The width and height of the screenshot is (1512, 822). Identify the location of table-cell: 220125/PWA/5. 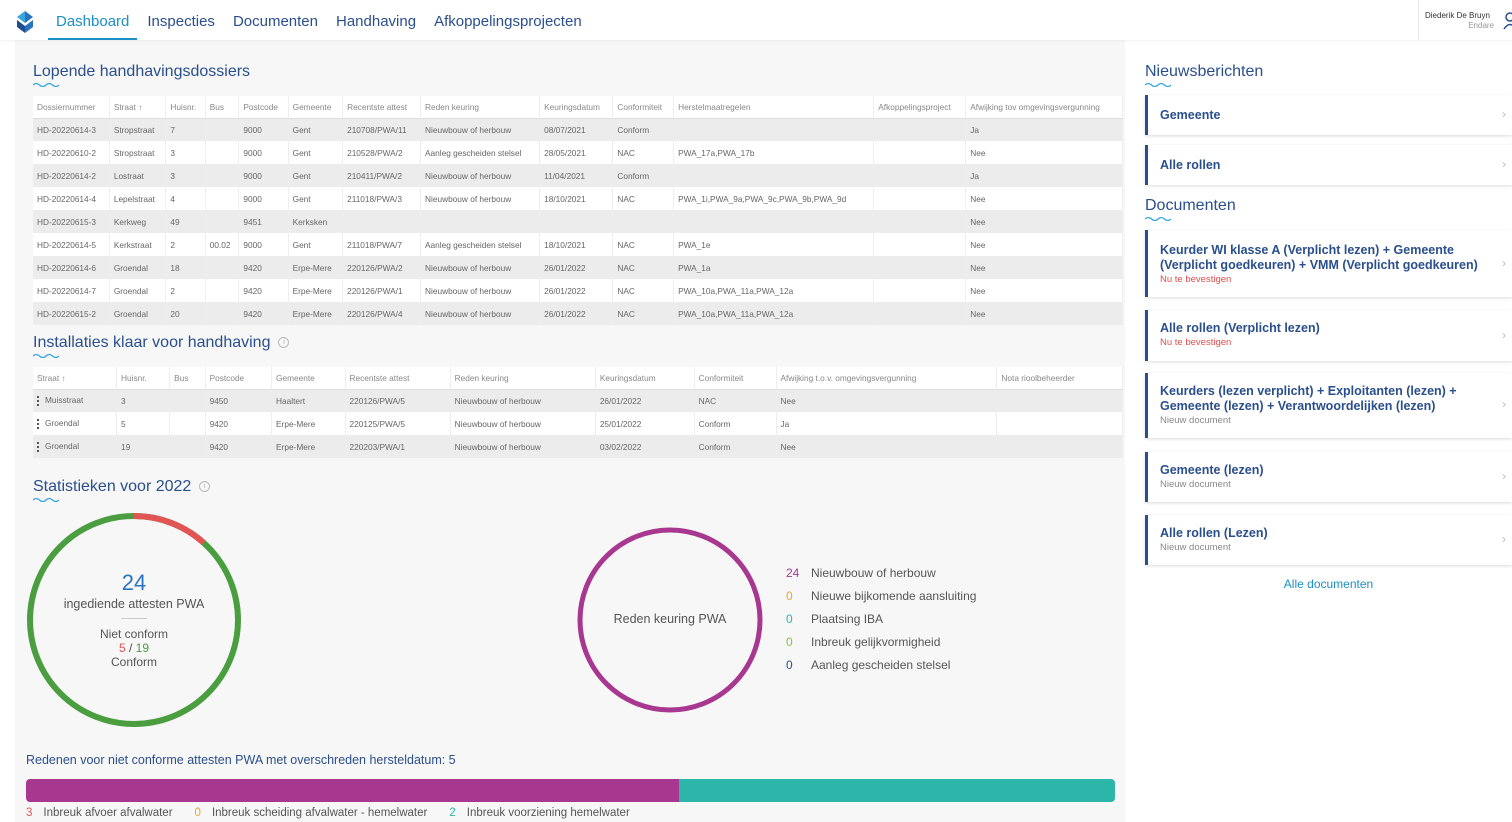
(398, 423).